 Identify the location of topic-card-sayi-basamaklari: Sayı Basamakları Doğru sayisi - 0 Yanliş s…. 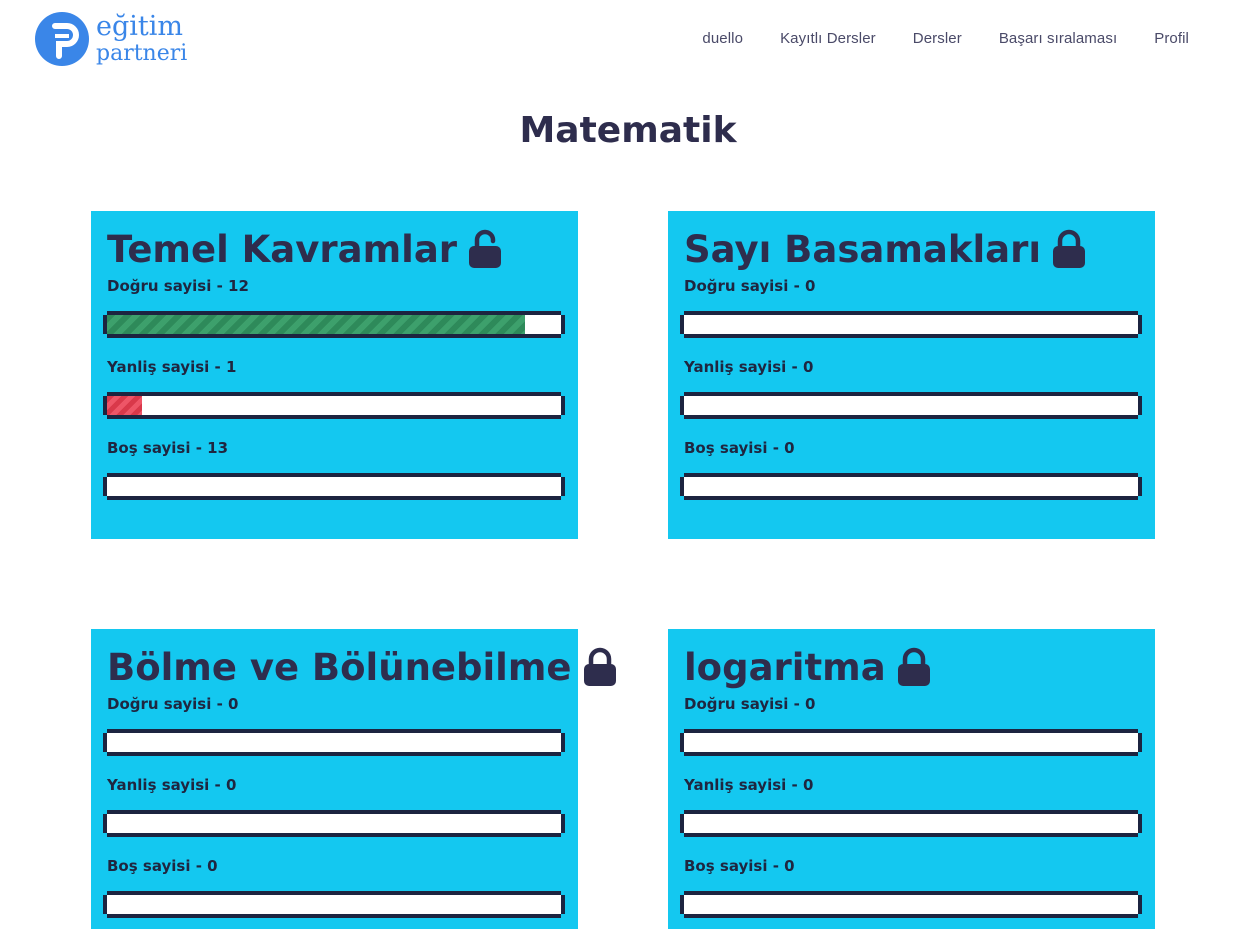
(911, 375).